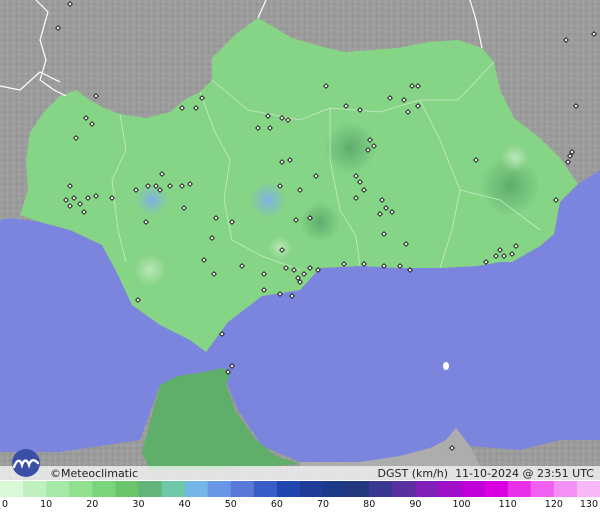 This screenshot has height=517, width=600. I want to click on copyright-symbol: ©, so click(55, 473).